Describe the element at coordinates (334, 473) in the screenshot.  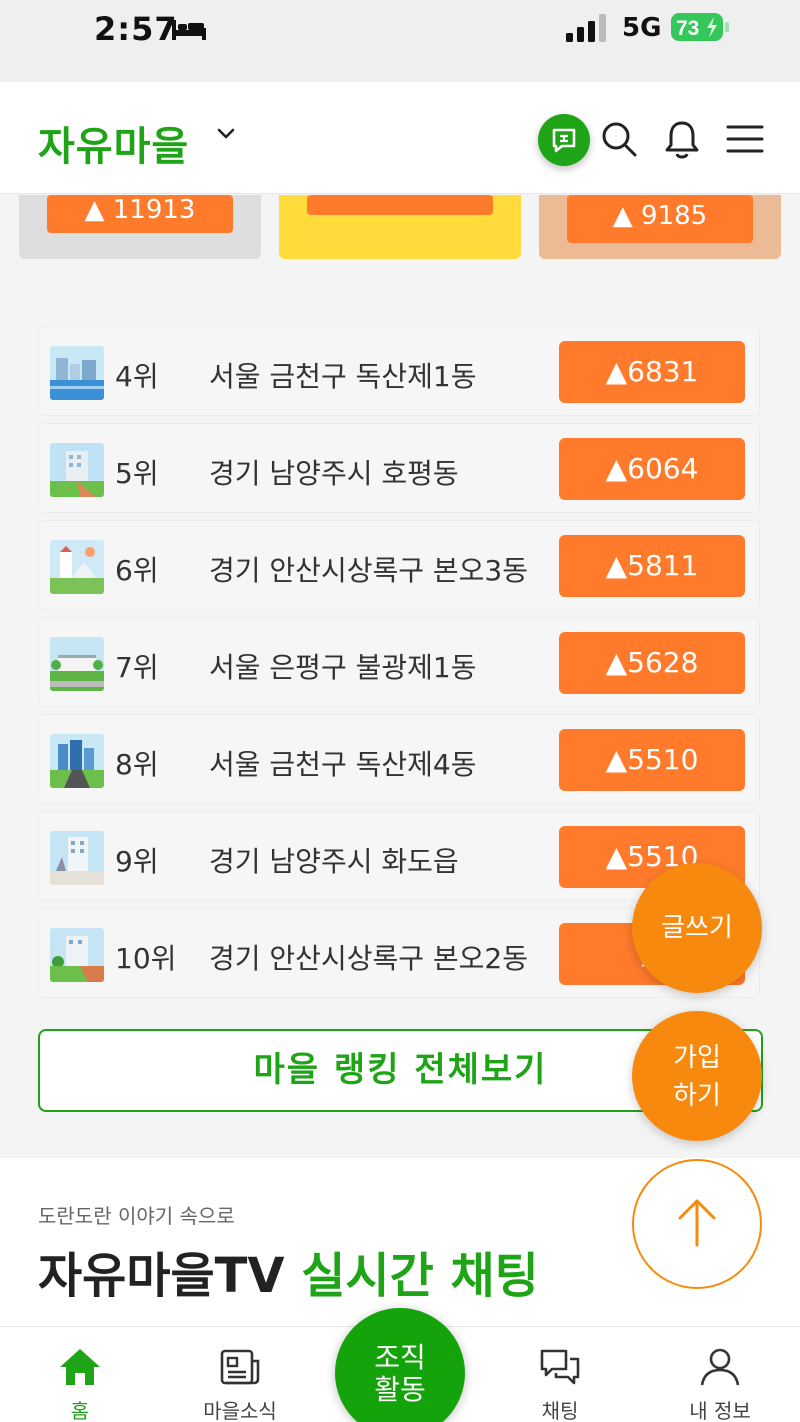
I see `village-name: 경기 남양주시 호평동` at that location.